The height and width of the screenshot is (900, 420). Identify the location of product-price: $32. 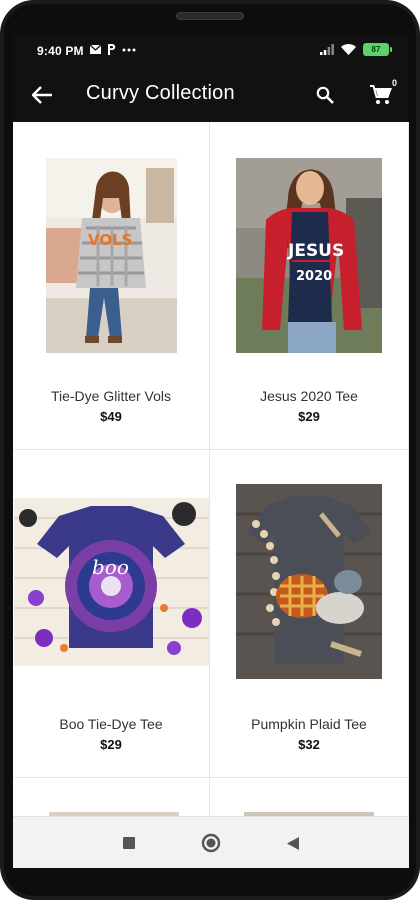
(309, 744).